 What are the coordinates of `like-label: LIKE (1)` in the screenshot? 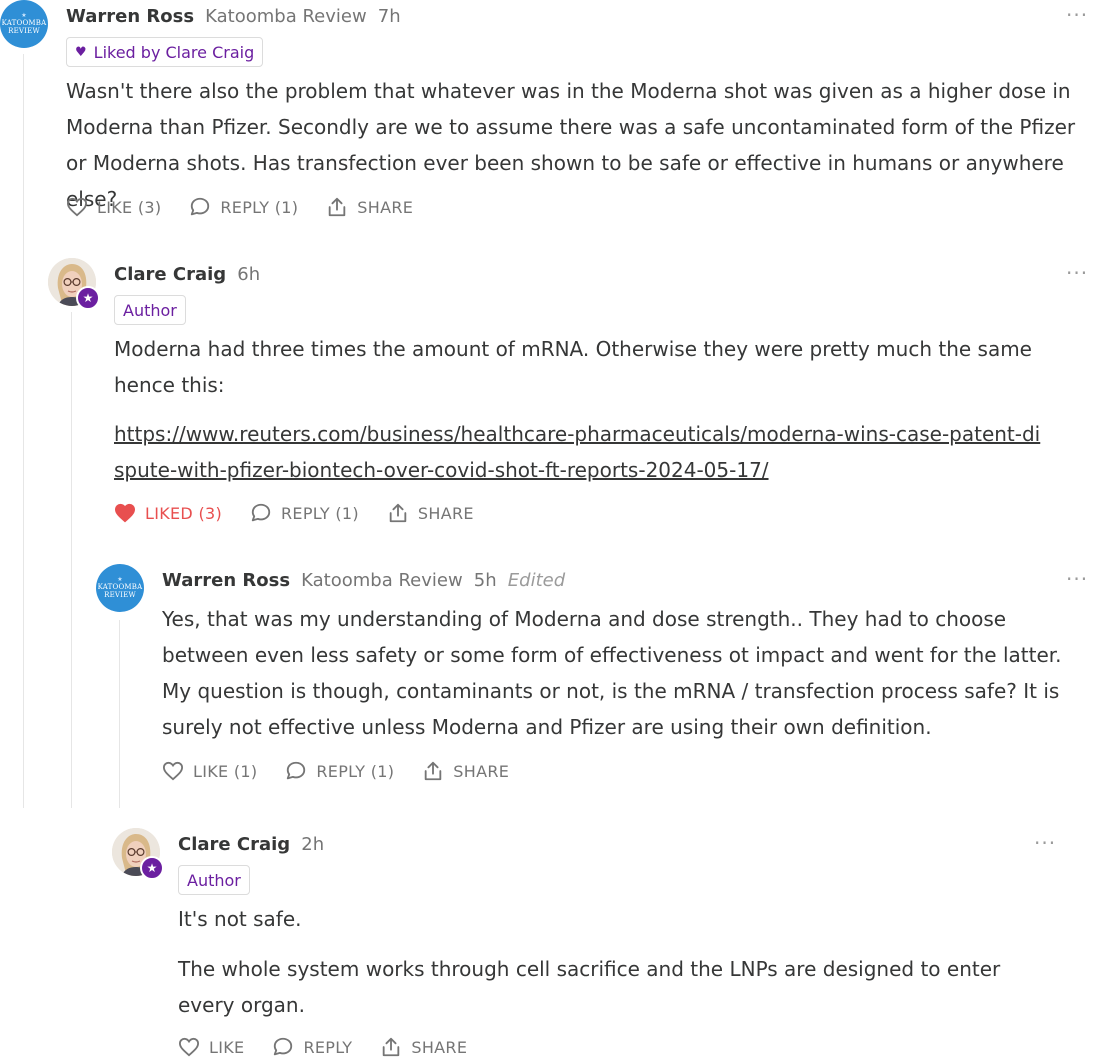 It's located at (225, 771).